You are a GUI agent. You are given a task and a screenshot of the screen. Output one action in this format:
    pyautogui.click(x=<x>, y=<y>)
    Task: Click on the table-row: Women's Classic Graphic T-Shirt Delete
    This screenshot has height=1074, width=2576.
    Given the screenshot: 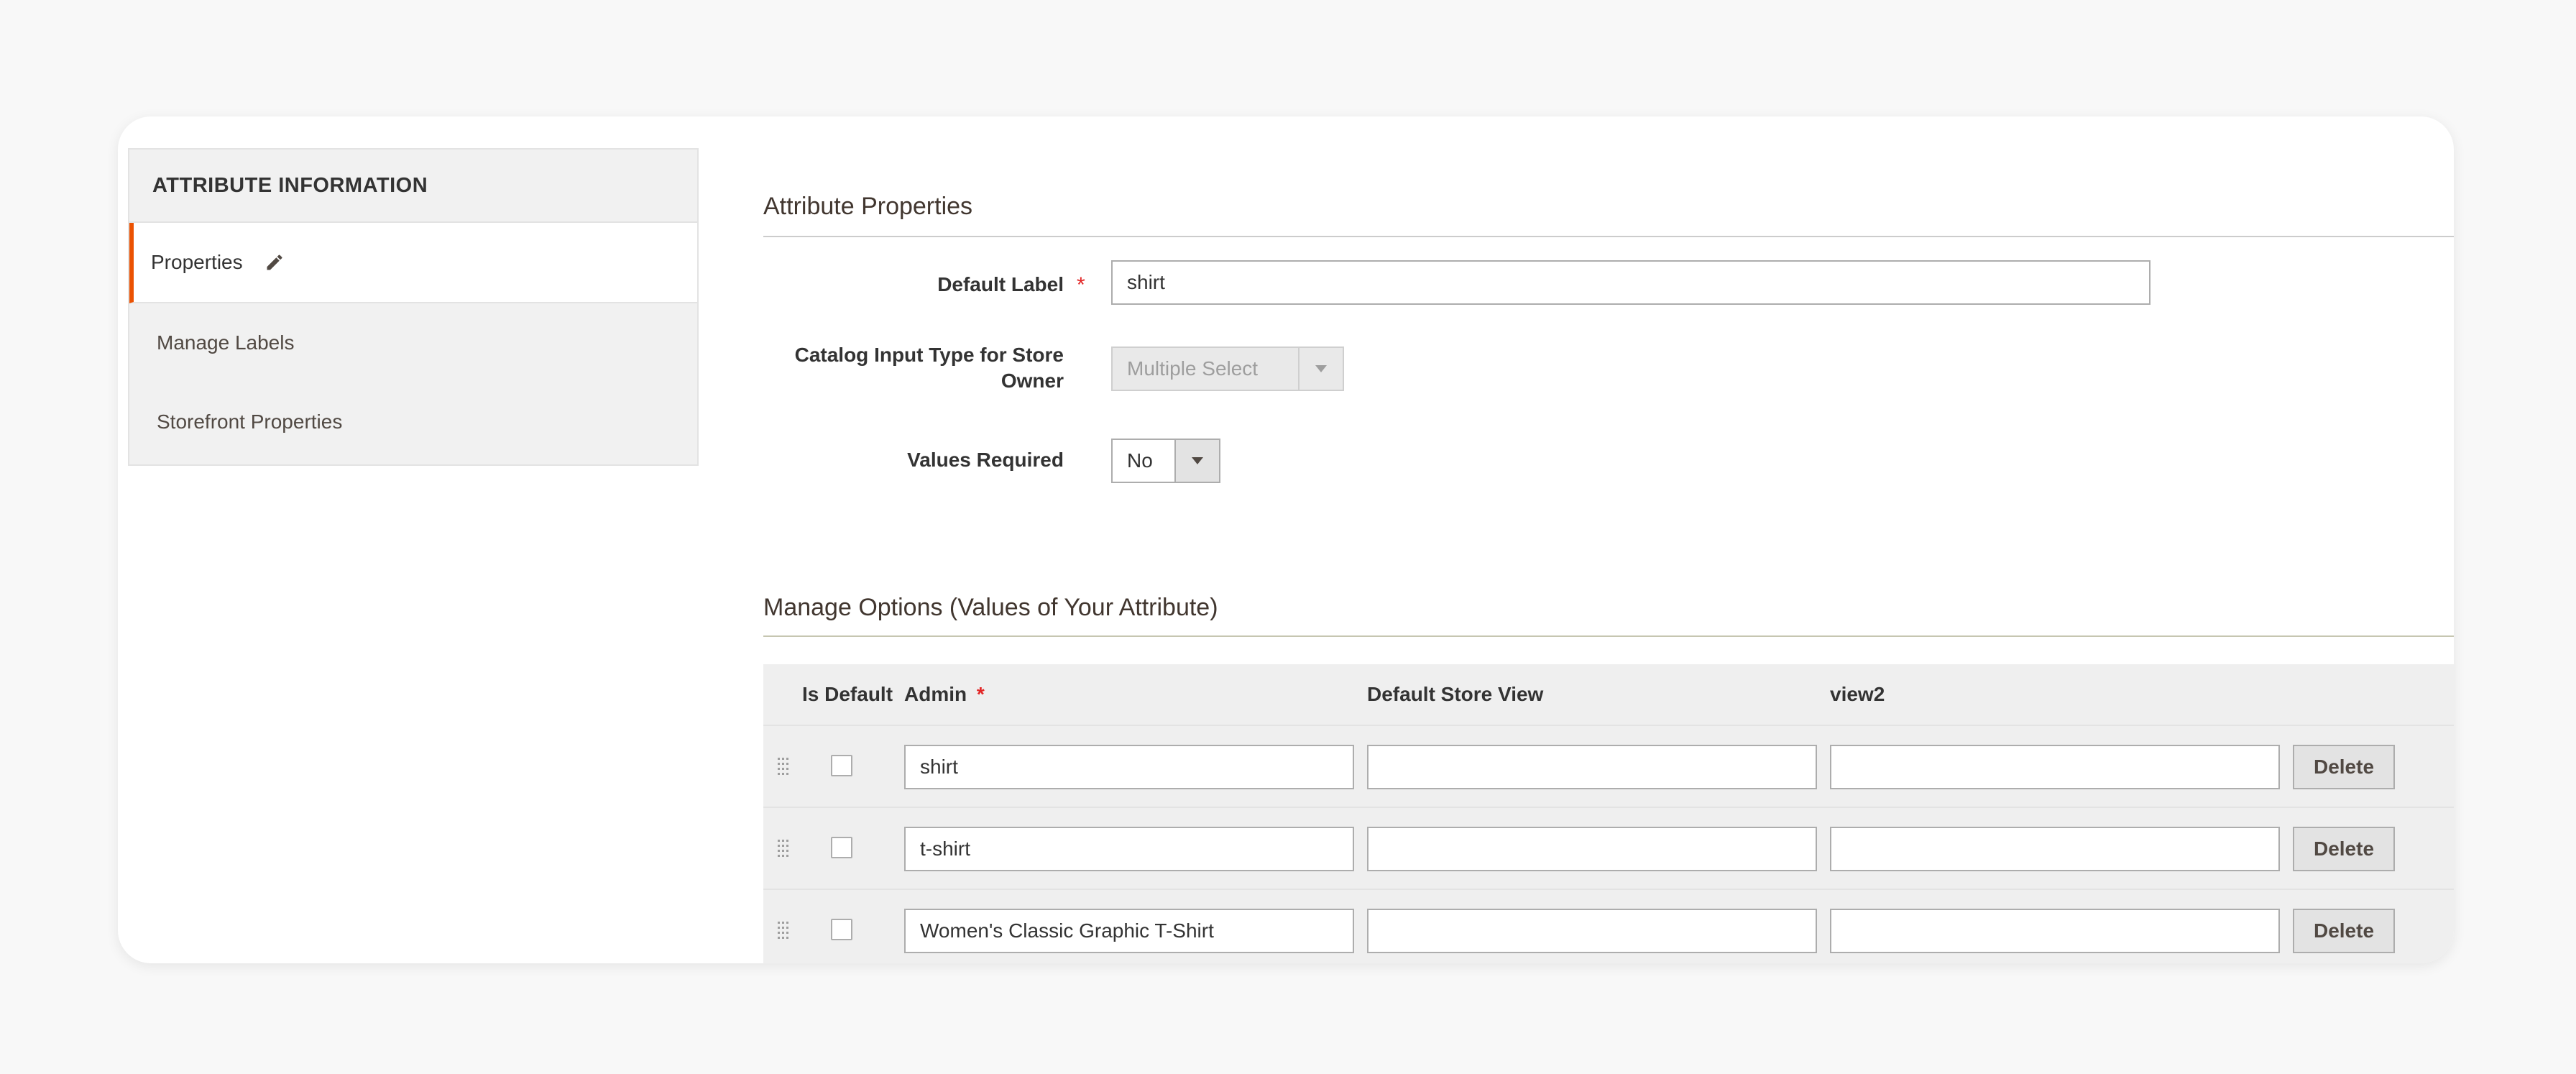 What is the action you would take?
    pyautogui.click(x=1608, y=926)
    